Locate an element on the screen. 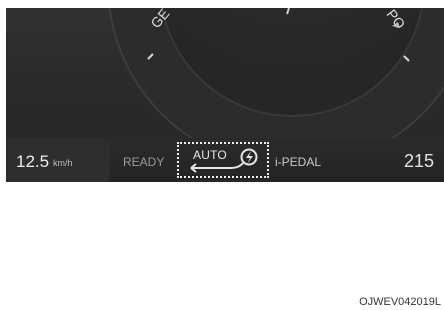  status-info-bar: 12.5 km/h READY AUTO i-PEDAL 215 is located at coordinates (225, 160).